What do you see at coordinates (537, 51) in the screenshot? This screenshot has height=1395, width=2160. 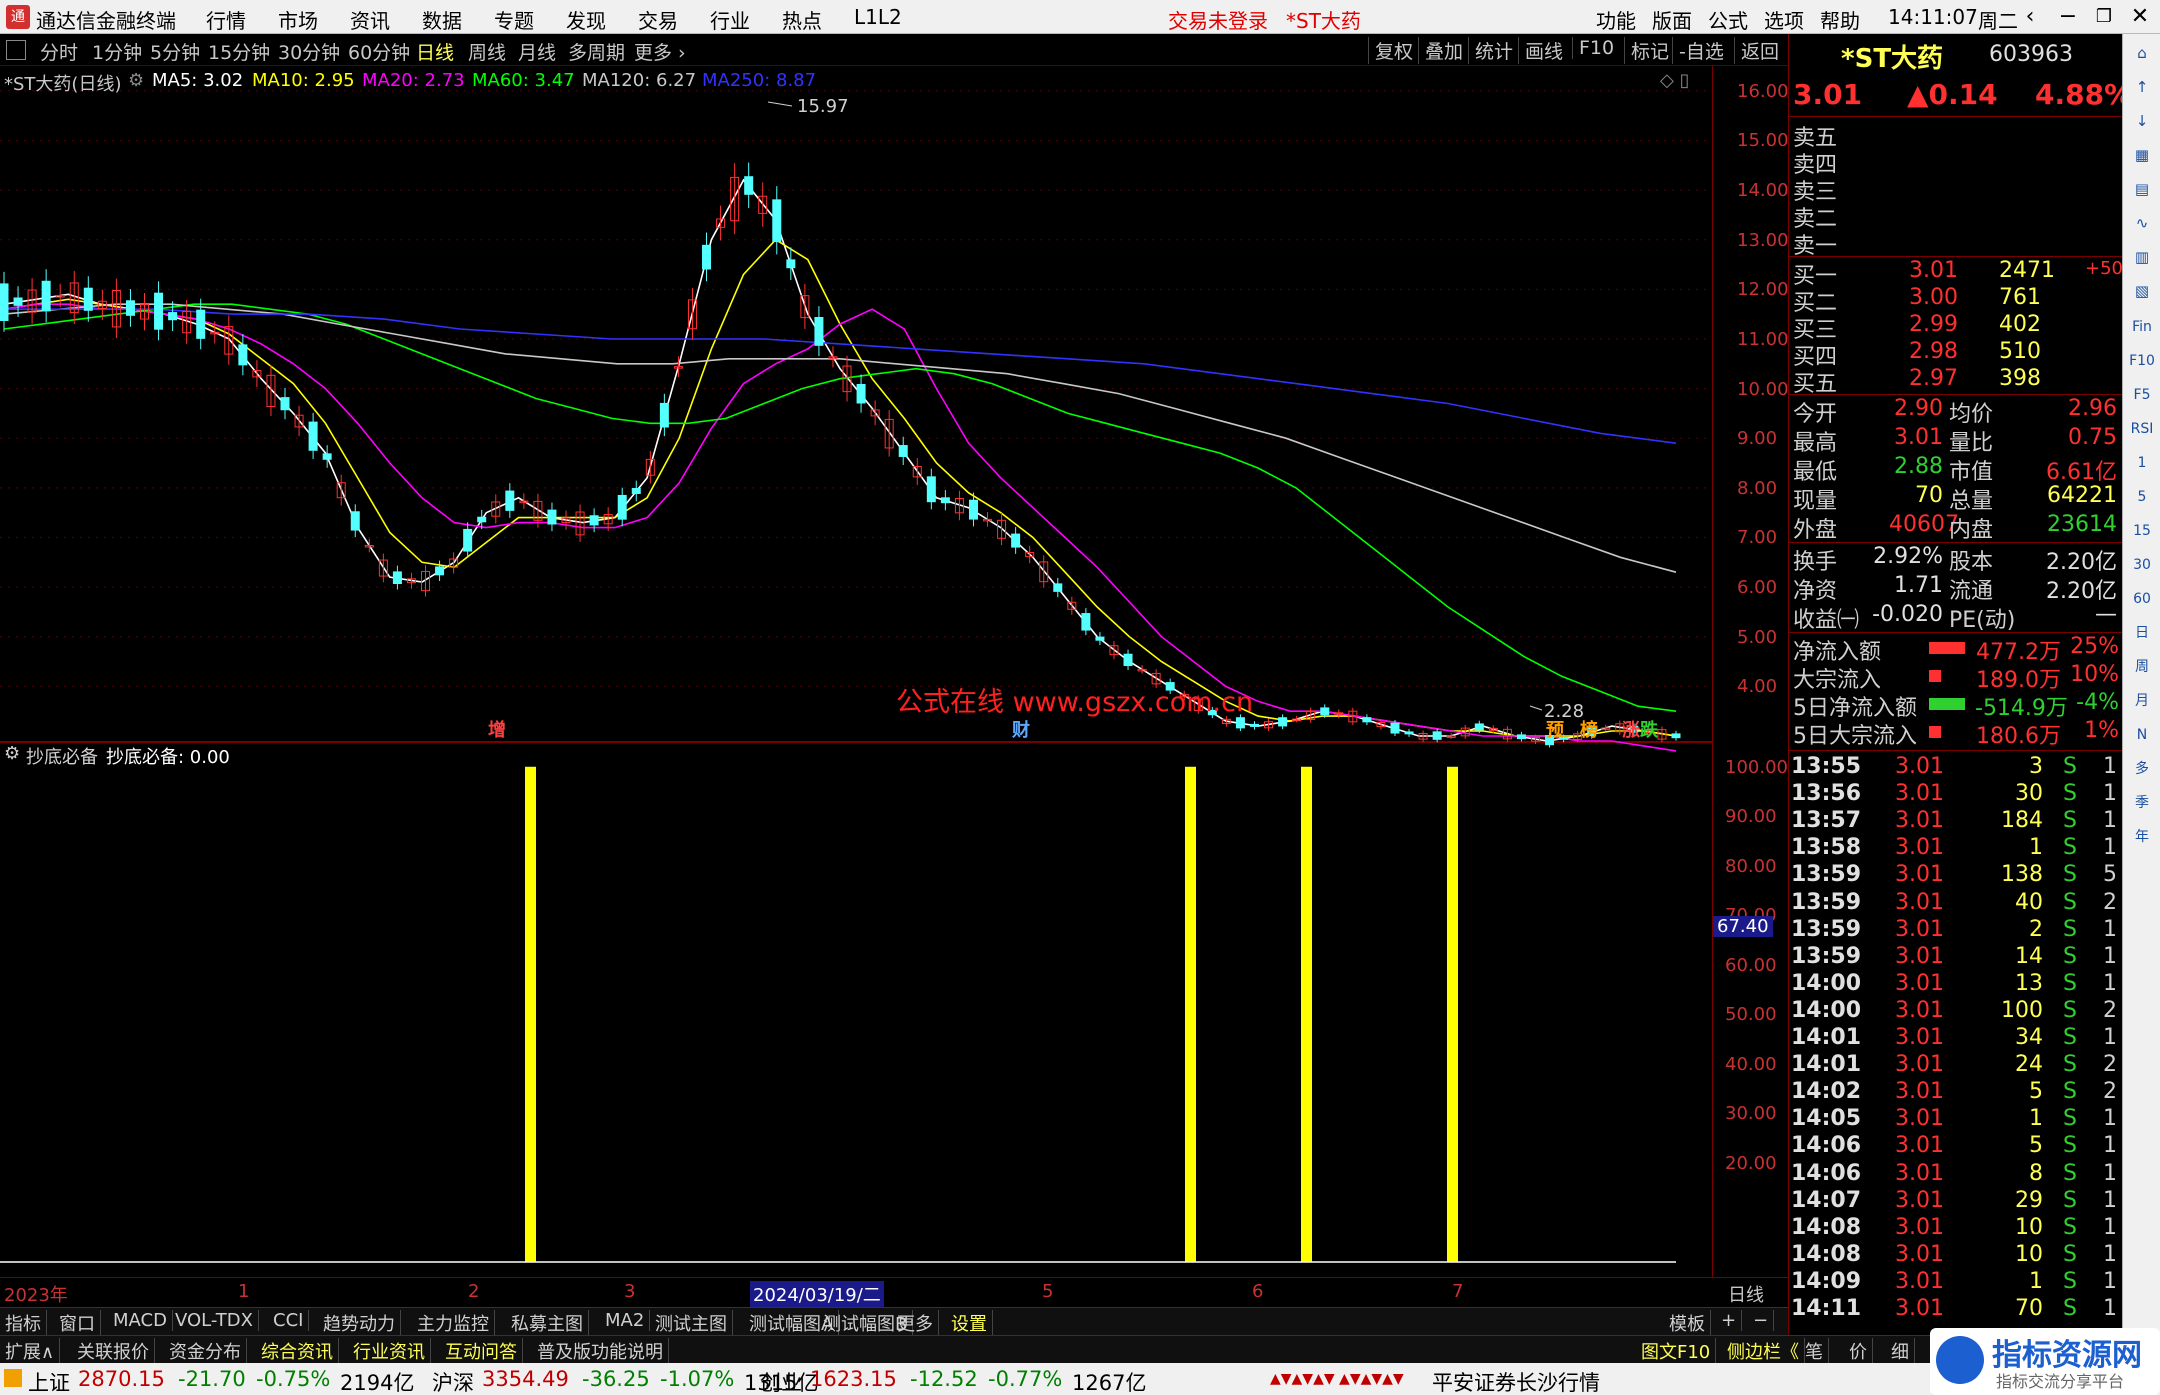 I see `period-tab-8: 月线` at bounding box center [537, 51].